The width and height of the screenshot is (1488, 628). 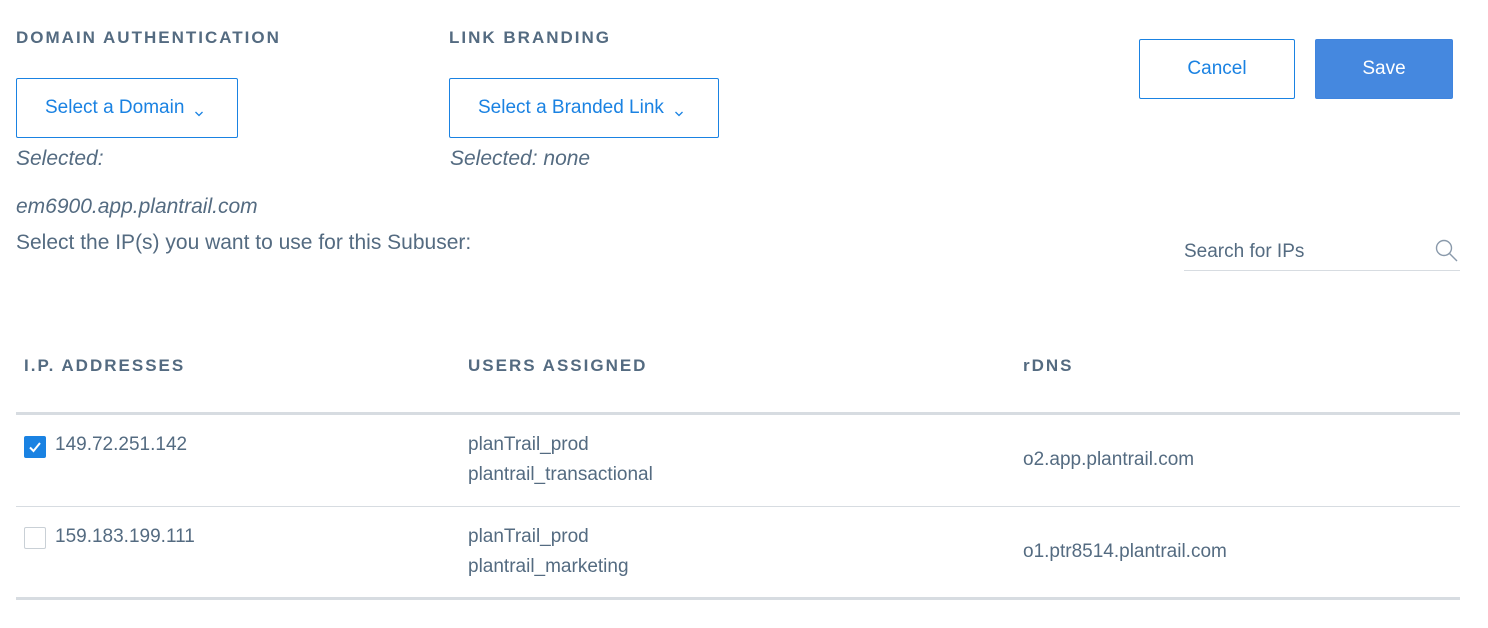 I want to click on ip-search-input, so click(x=1304, y=252).